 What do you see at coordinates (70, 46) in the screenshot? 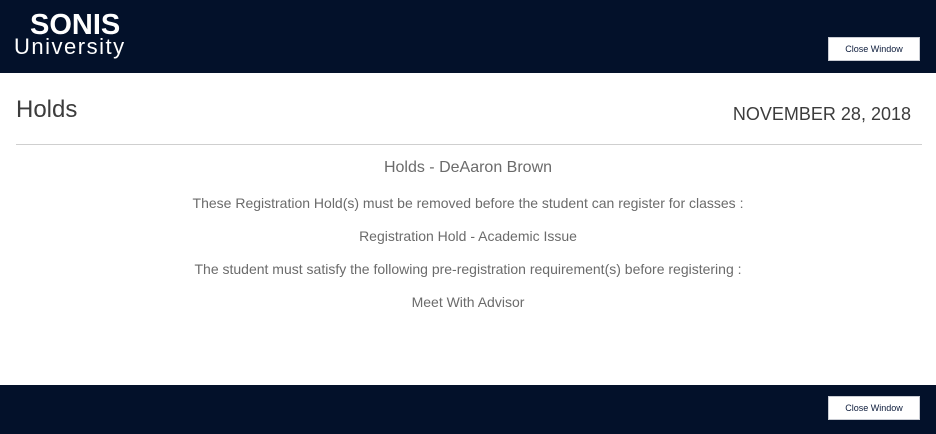
I see `logo-line-2: University` at bounding box center [70, 46].